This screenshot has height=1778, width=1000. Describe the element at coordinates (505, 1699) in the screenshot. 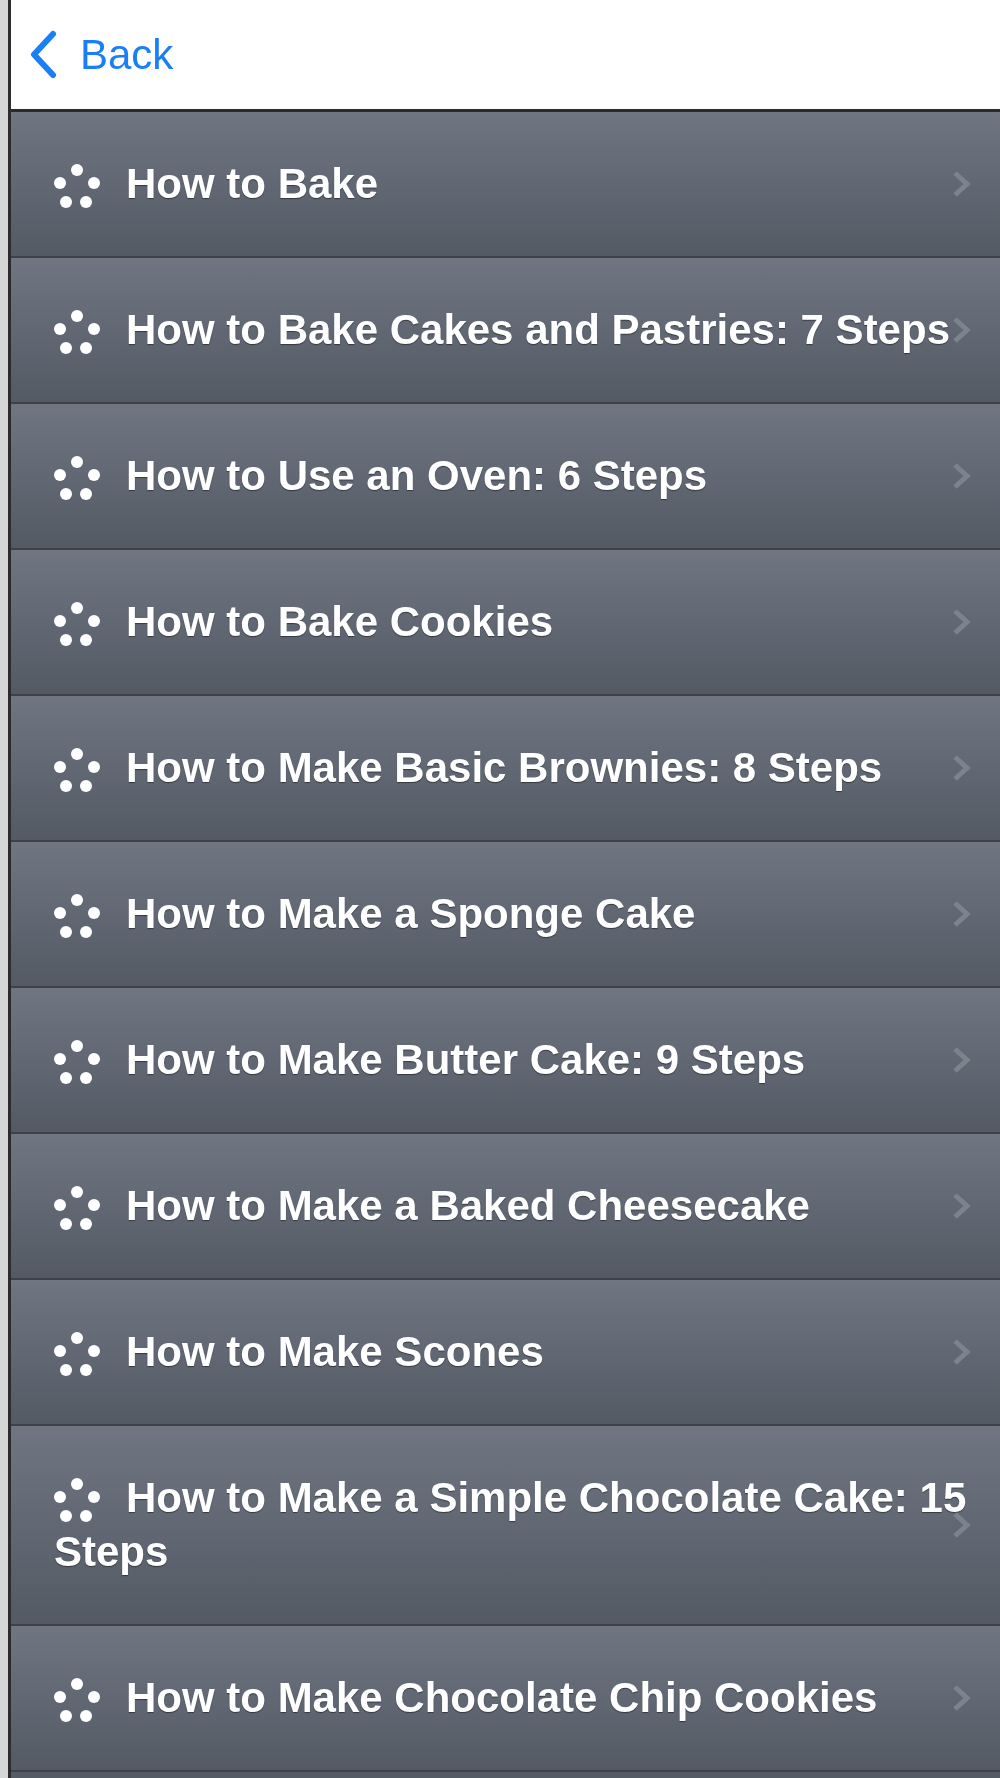

I see `list-item: How to Make Chocolate Chip Cookies` at that location.